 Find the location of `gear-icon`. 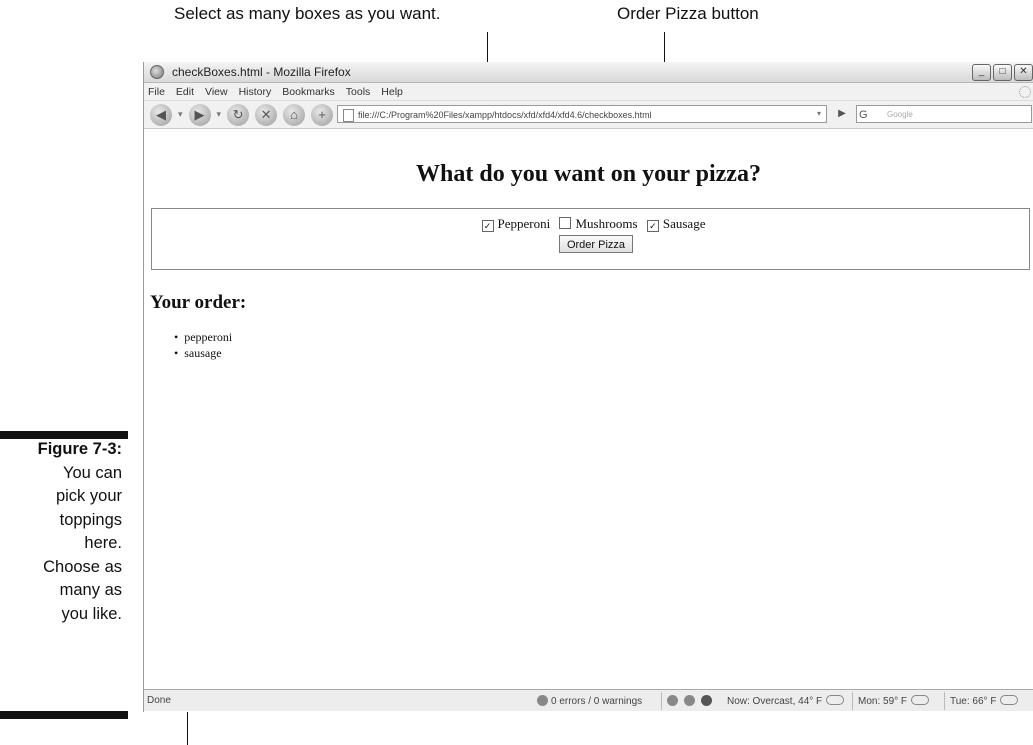

gear-icon is located at coordinates (672, 700).